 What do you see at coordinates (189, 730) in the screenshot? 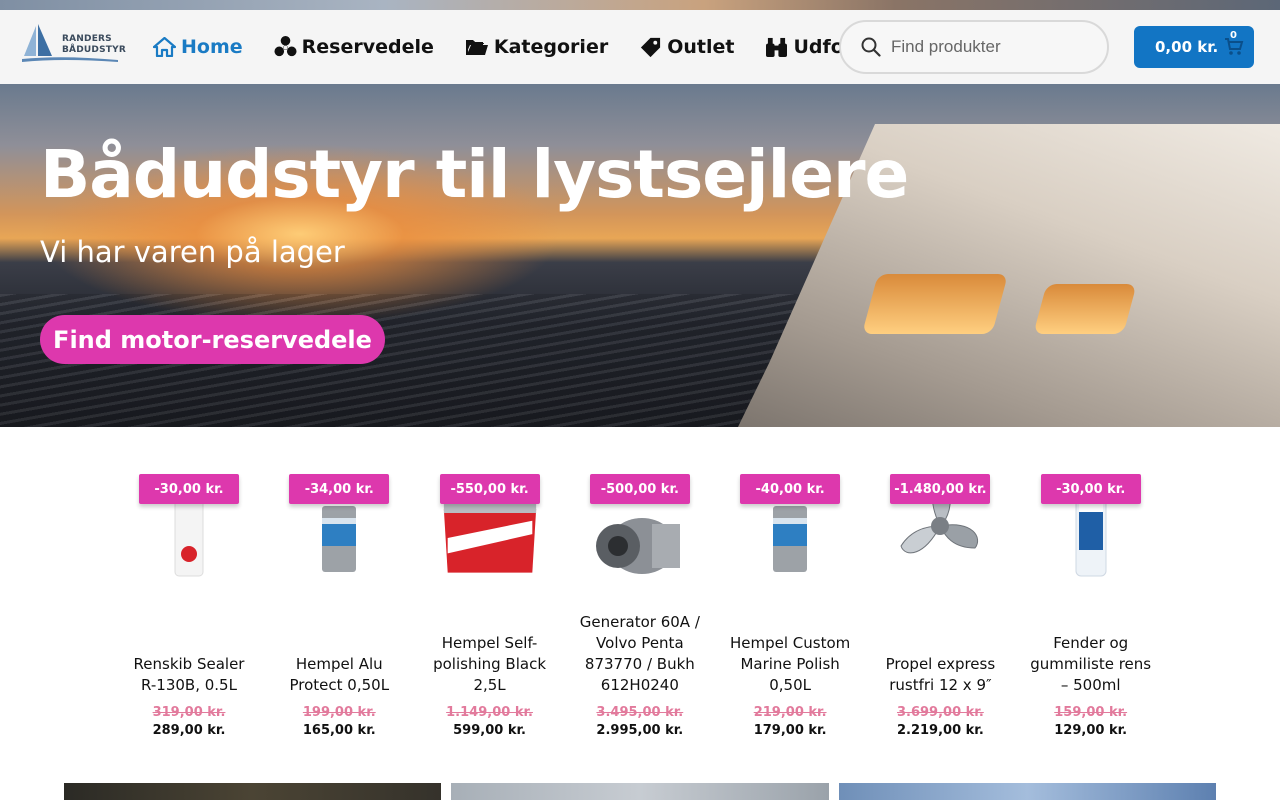
I see `sale-price: 289,00 kr.` at bounding box center [189, 730].